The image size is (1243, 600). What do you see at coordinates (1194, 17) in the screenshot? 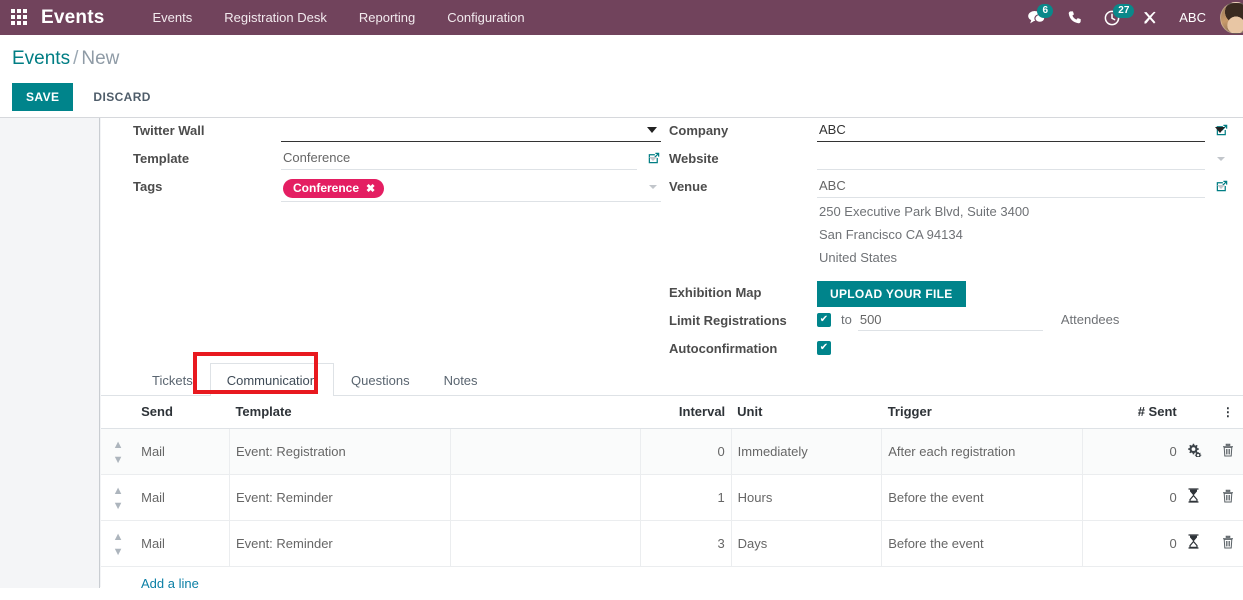
I see `user-menu-button: ABC` at bounding box center [1194, 17].